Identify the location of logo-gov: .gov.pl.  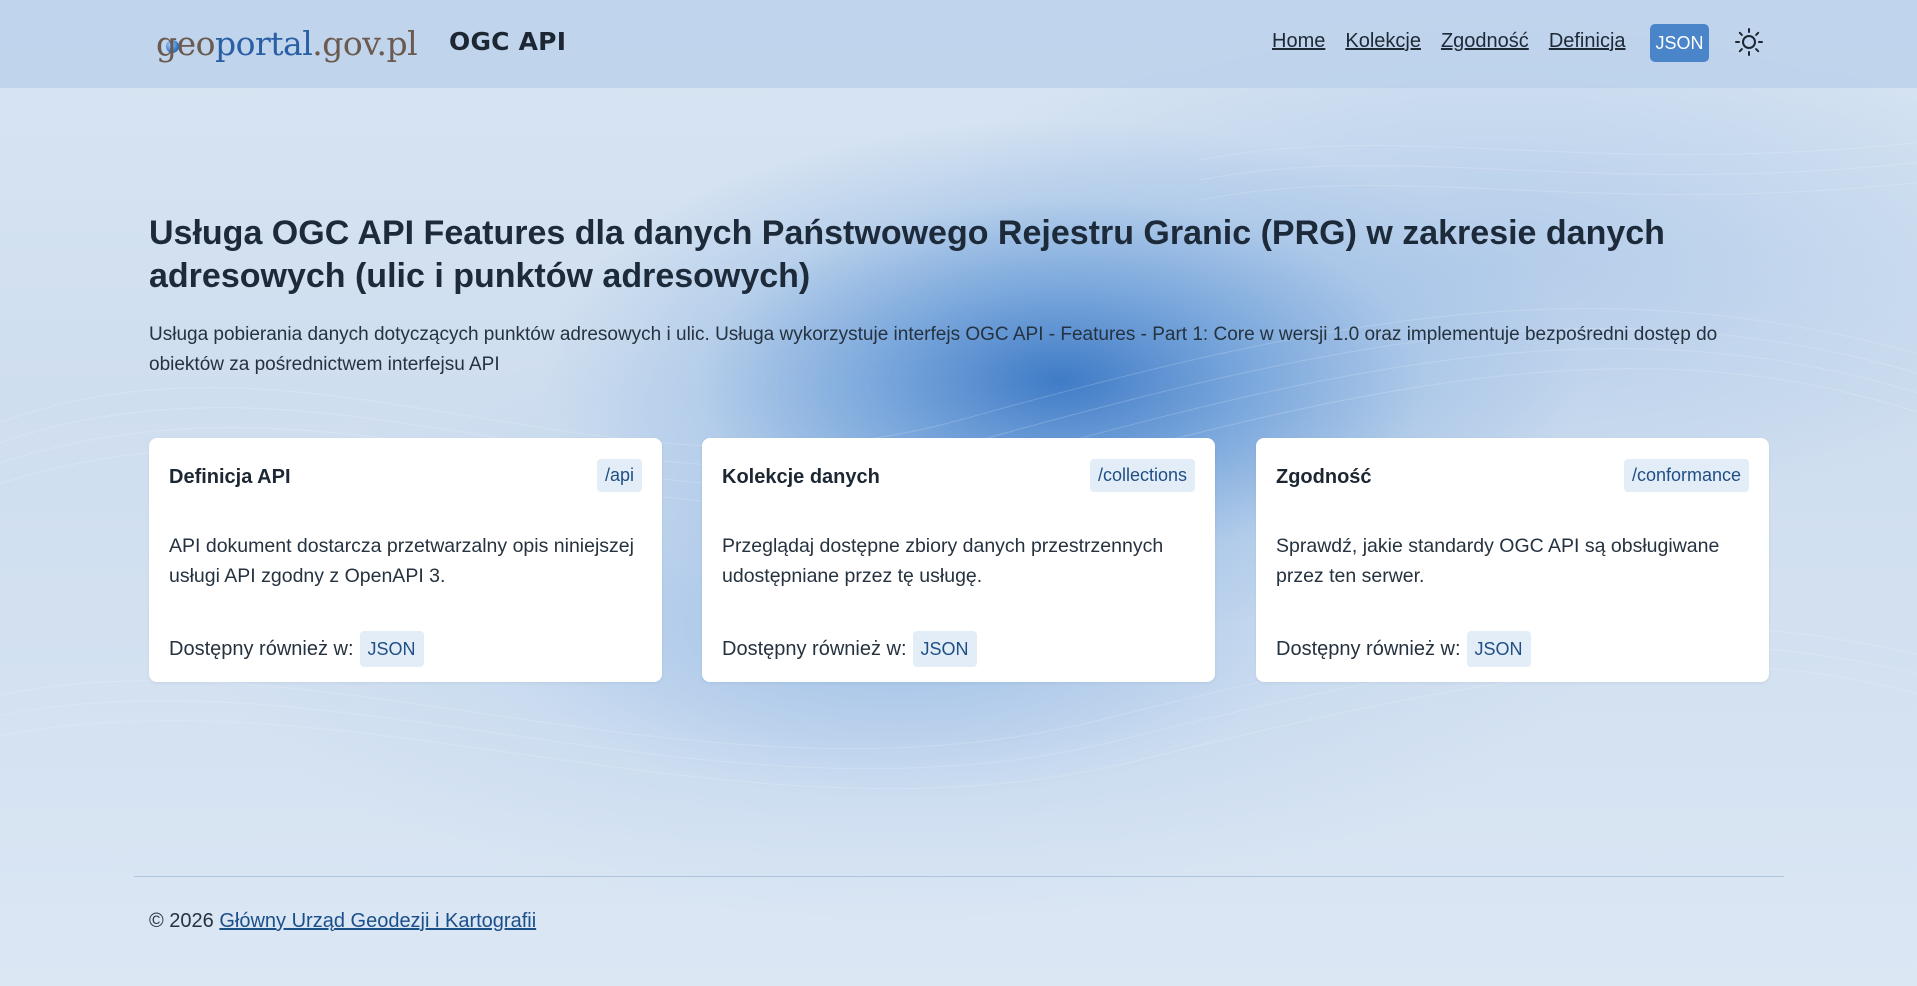
(365, 43).